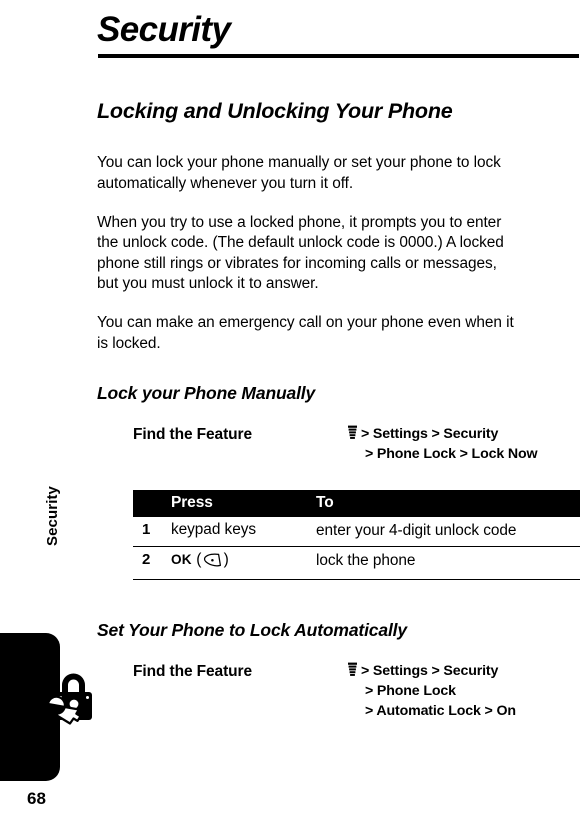 The image size is (580, 820). Describe the element at coordinates (226, 559) in the screenshot. I see `close-paren: )` at that location.